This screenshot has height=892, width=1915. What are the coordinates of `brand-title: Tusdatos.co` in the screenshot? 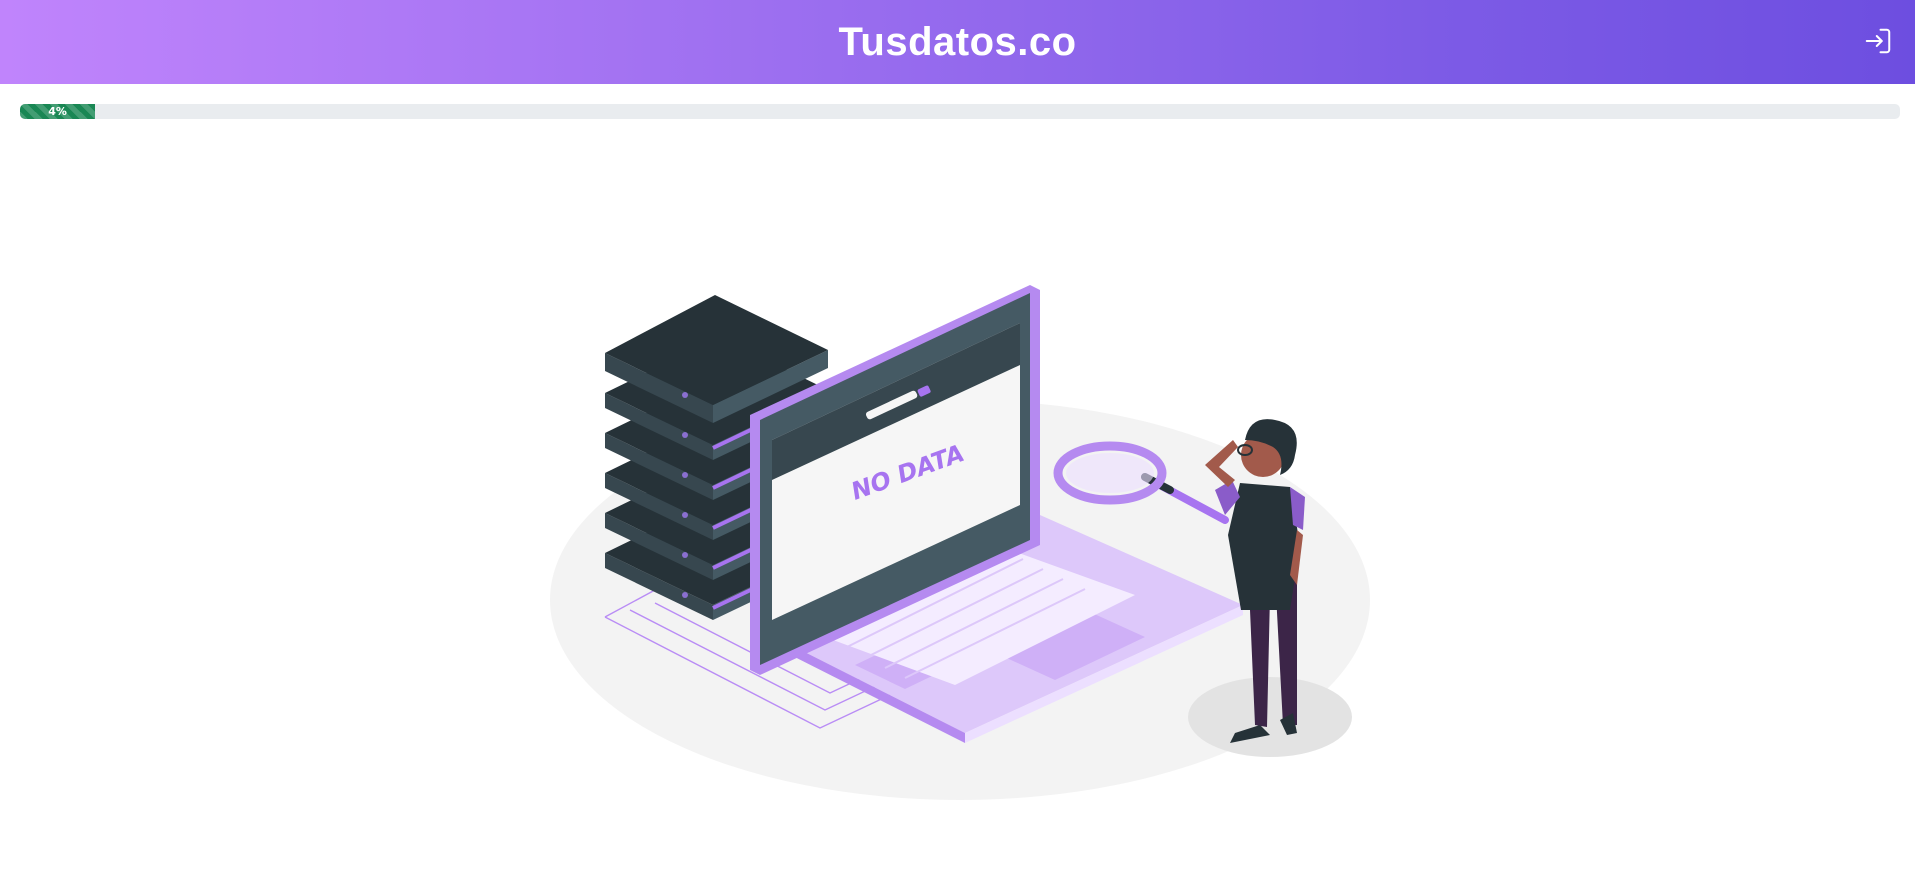 It's located at (957, 41).